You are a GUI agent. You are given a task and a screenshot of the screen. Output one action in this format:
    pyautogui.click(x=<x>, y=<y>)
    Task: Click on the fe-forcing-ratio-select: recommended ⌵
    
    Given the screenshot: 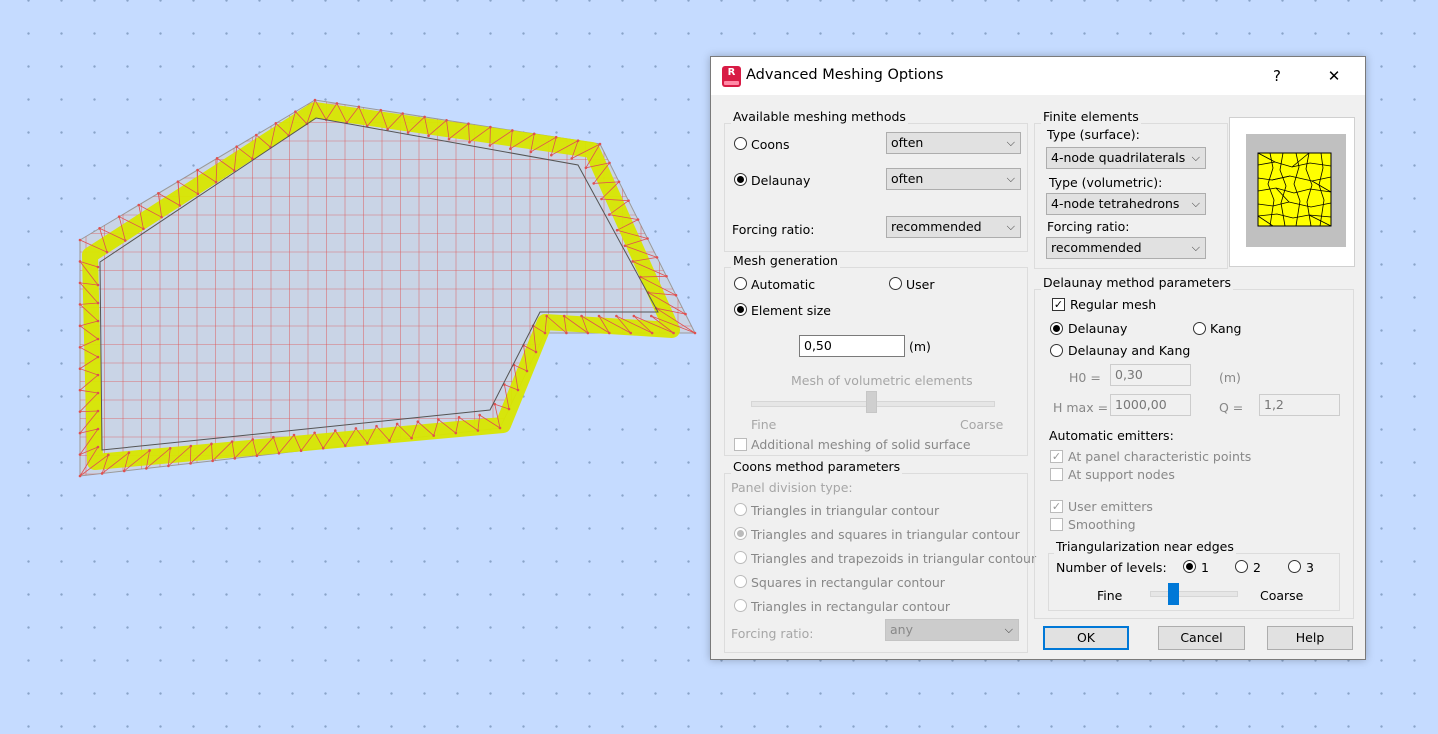 What is the action you would take?
    pyautogui.click(x=1126, y=248)
    